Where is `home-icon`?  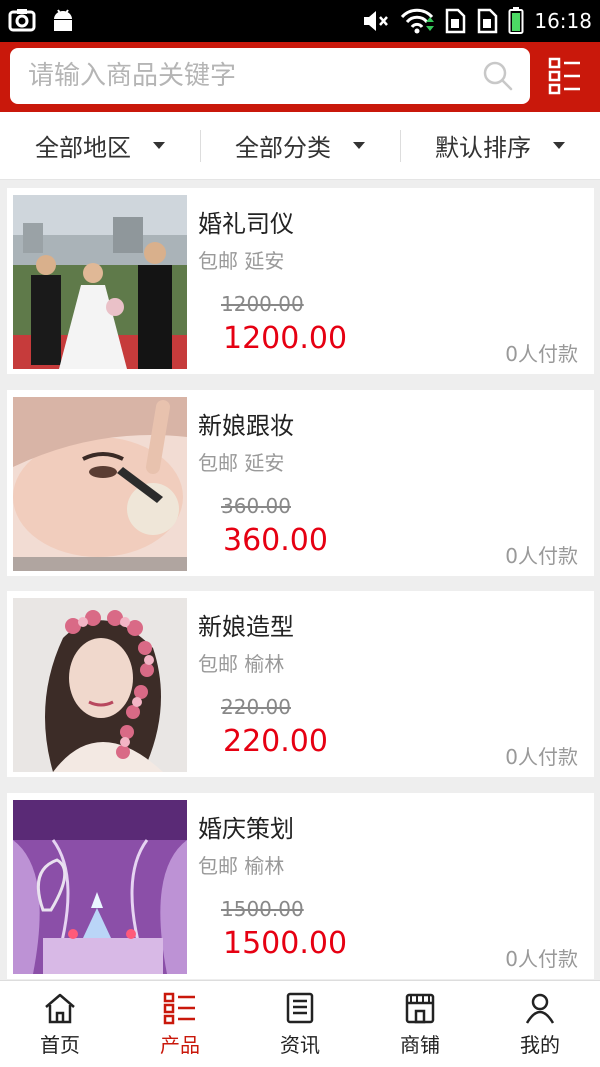 home-icon is located at coordinates (60, 1008).